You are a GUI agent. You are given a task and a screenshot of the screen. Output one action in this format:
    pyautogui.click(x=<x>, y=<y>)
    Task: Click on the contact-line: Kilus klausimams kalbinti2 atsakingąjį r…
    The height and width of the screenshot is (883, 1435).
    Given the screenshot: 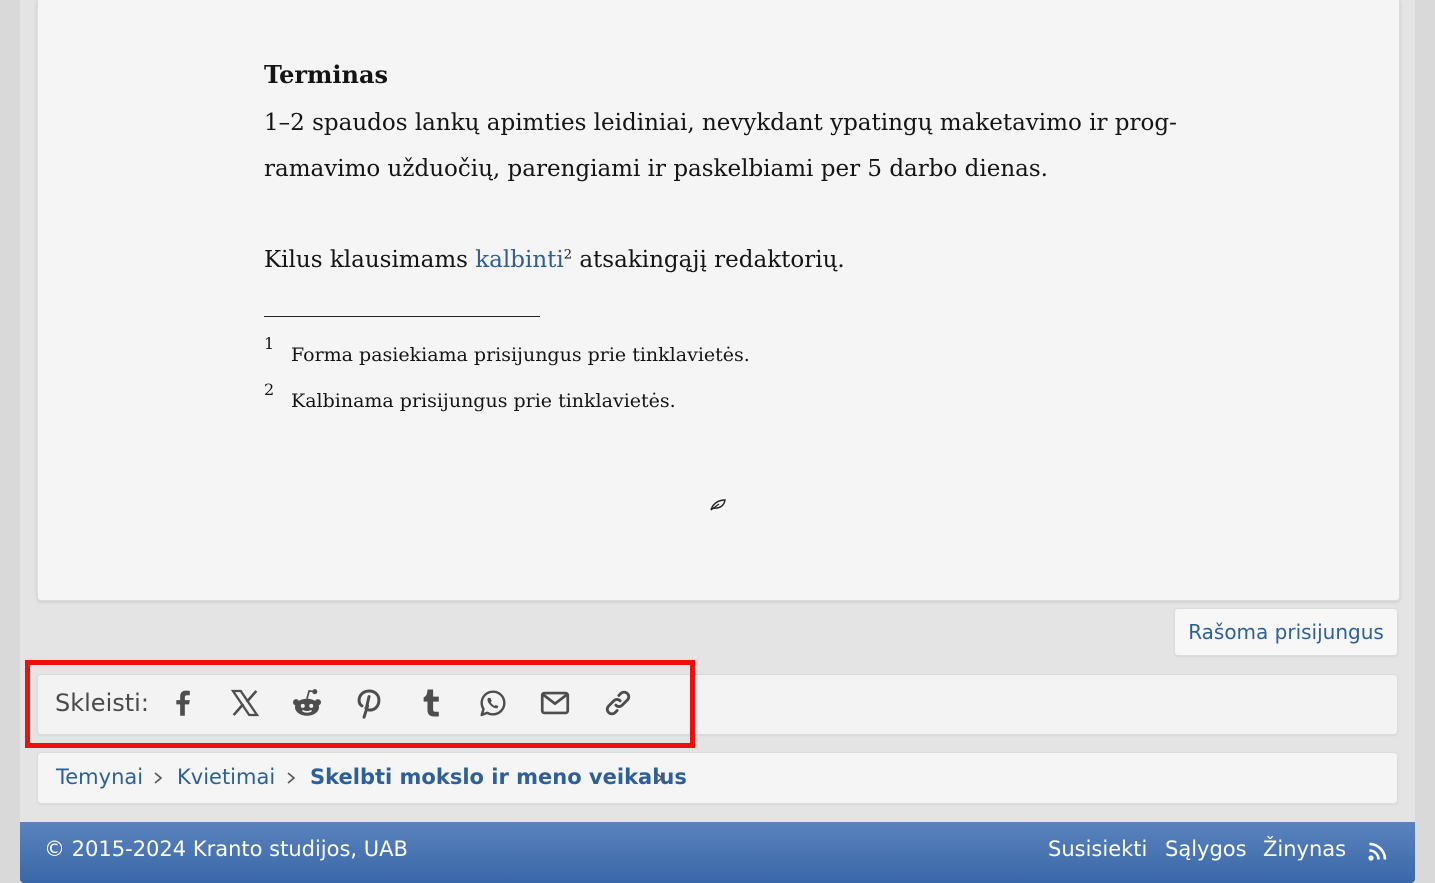 What is the action you would take?
    pyautogui.click(x=554, y=260)
    